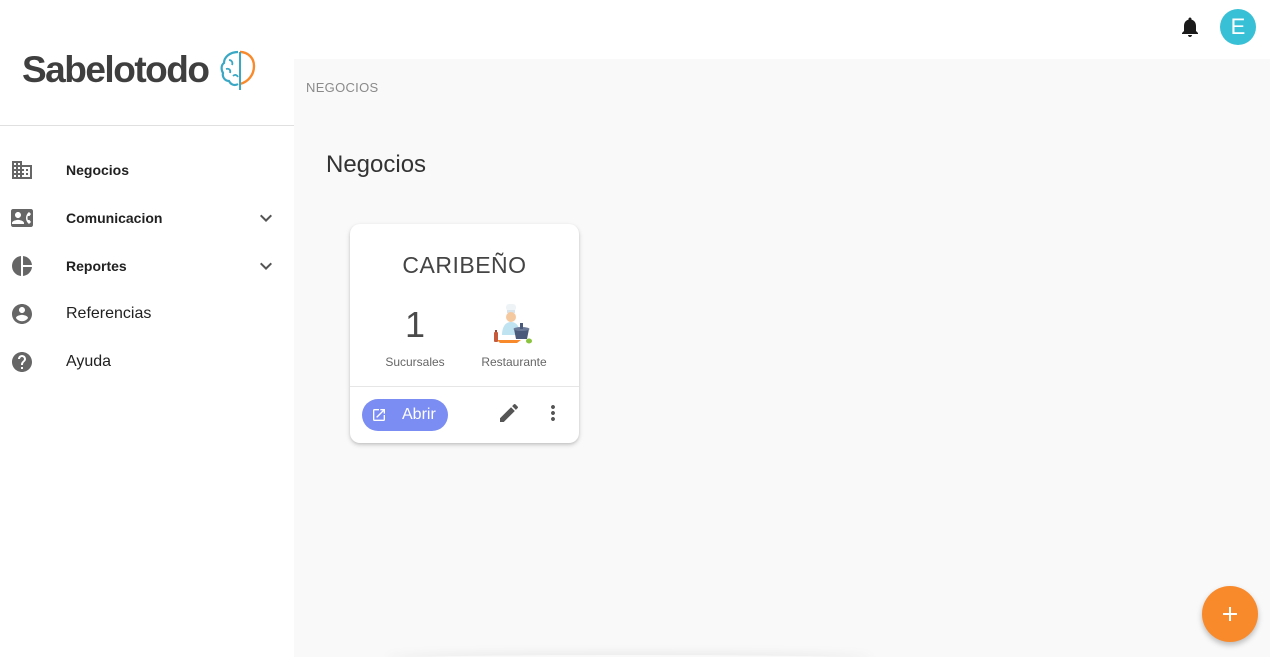 The width and height of the screenshot is (1270, 657). I want to click on business-card: CARIBEÑO 1 Sucursales Restaurante Abrir, so click(464, 333).